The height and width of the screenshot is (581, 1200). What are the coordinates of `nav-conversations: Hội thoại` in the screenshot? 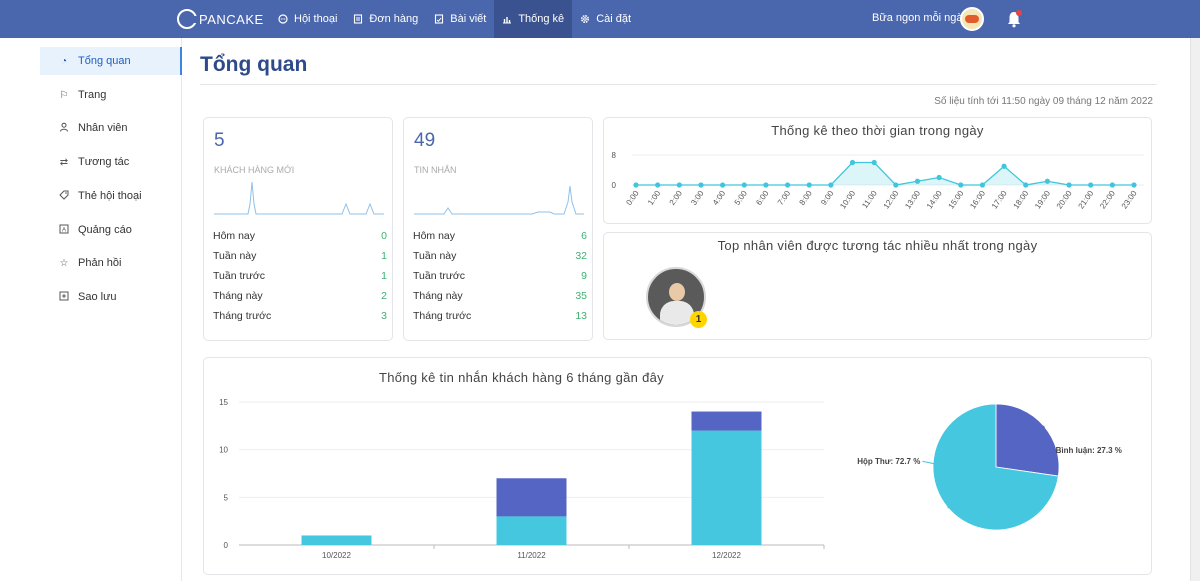 It's located at (307, 19).